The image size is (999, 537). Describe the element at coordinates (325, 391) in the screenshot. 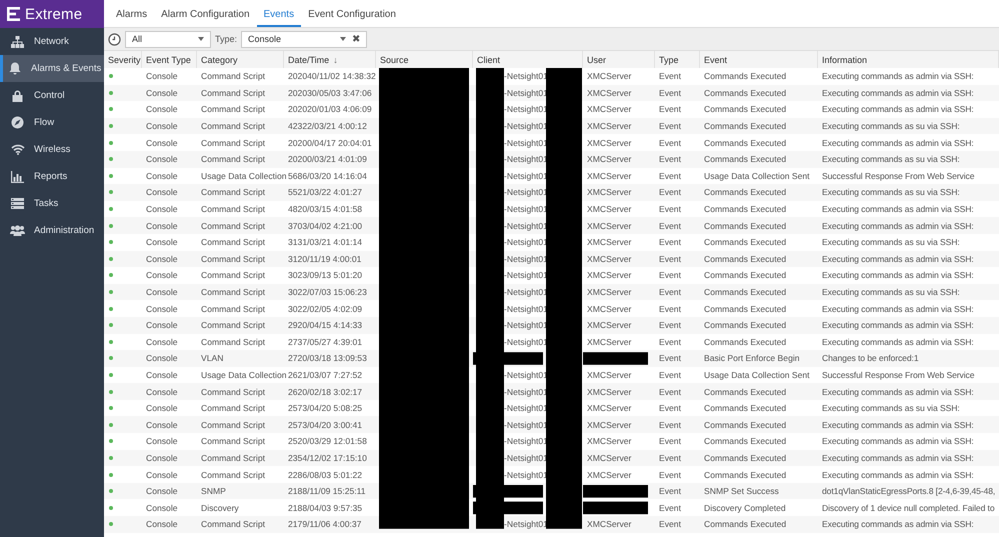

I see `date-time-cell: 2620/02/18 3:02:17` at that location.